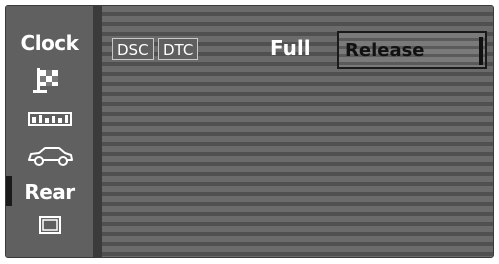 The image size is (499, 264). I want to click on flag-icon, so click(49, 81).